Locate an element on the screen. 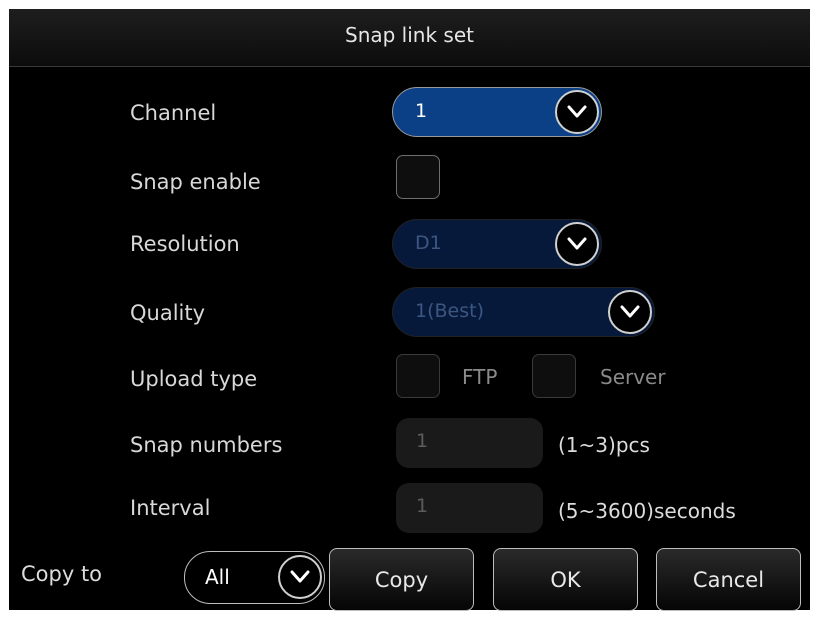  dialog-title: Snap link set is located at coordinates (409, 35).